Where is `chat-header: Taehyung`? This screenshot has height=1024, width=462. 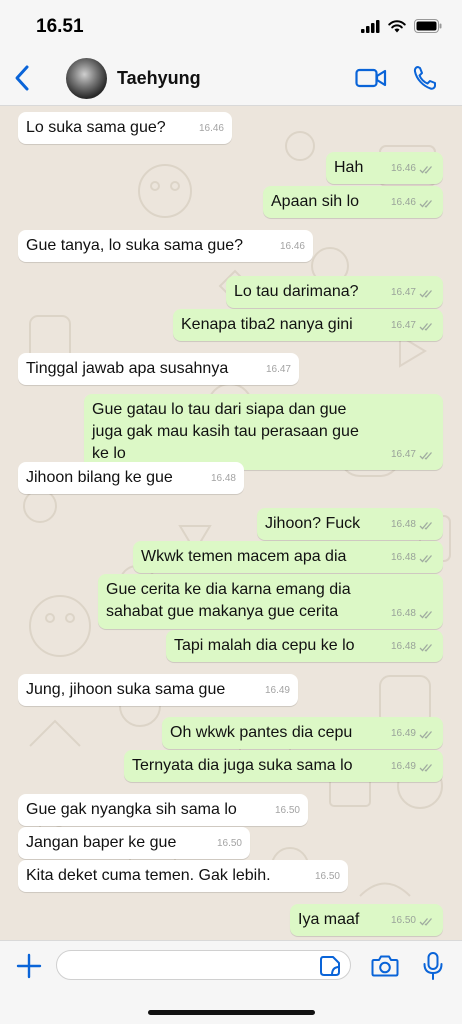 chat-header: Taehyung is located at coordinates (231, 78).